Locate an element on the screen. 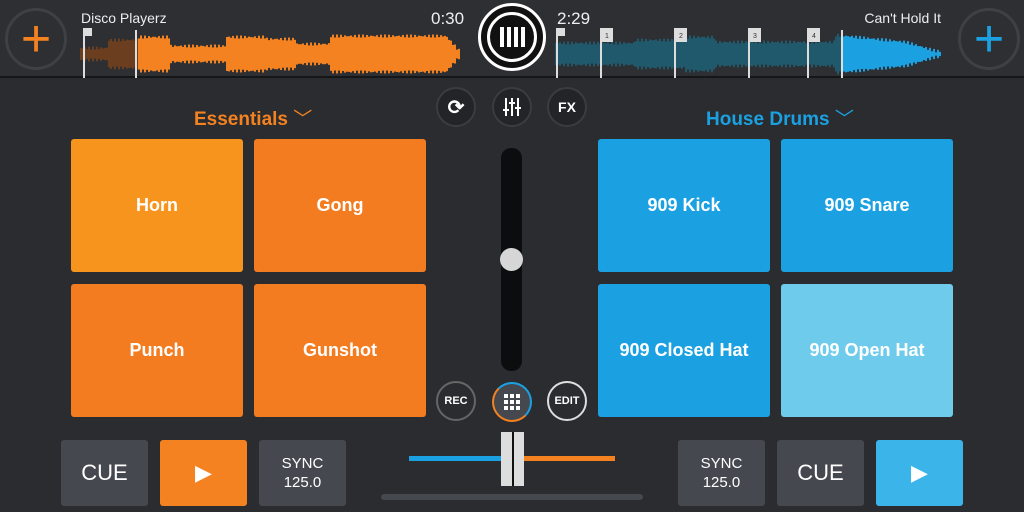  pitch-bar is located at coordinates (512, 497).